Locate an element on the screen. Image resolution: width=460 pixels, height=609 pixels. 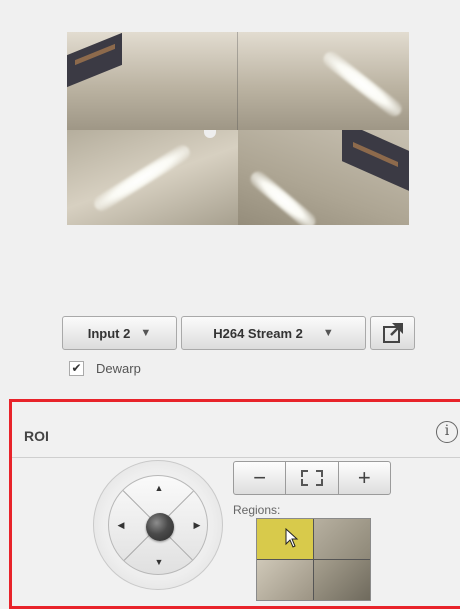
preview-tile-right is located at coordinates (323, 177).